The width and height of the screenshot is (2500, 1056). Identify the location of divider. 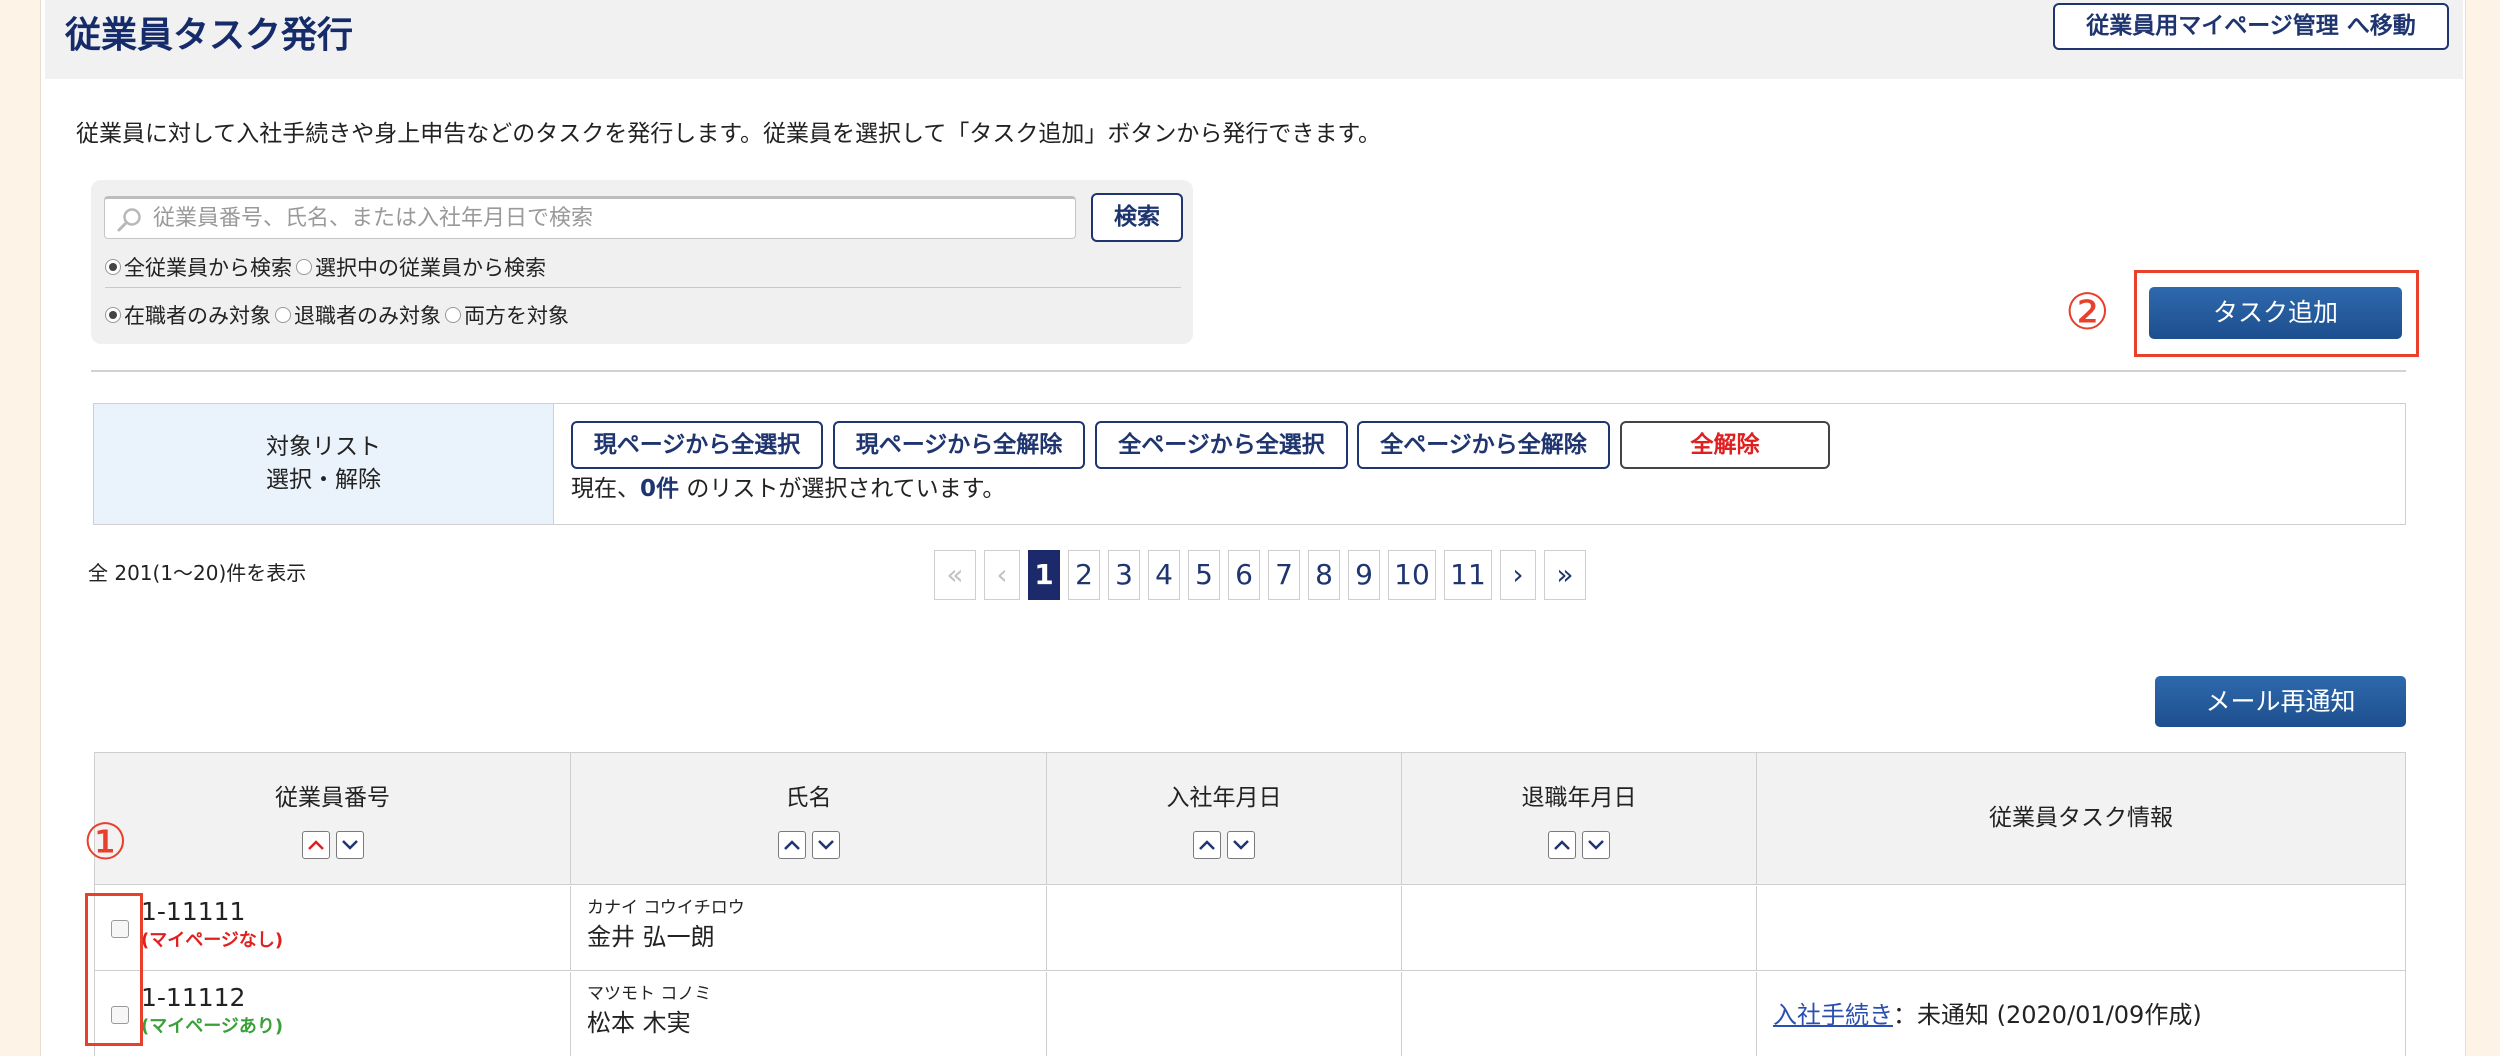
(643, 287).